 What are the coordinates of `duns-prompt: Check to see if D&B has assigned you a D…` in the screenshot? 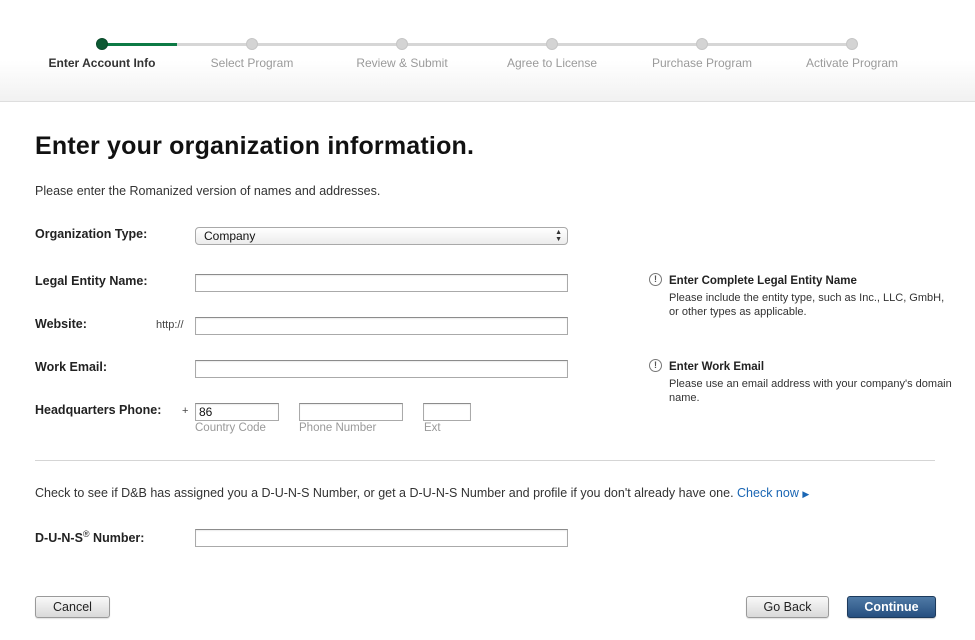 It's located at (422, 493).